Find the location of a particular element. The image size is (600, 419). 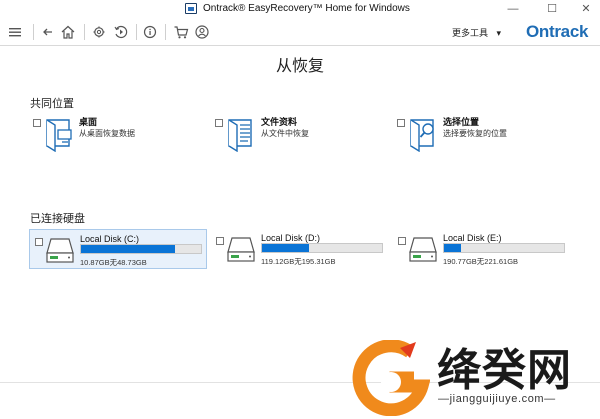

chevron-down-icon: ▾ is located at coordinates (499, 33).